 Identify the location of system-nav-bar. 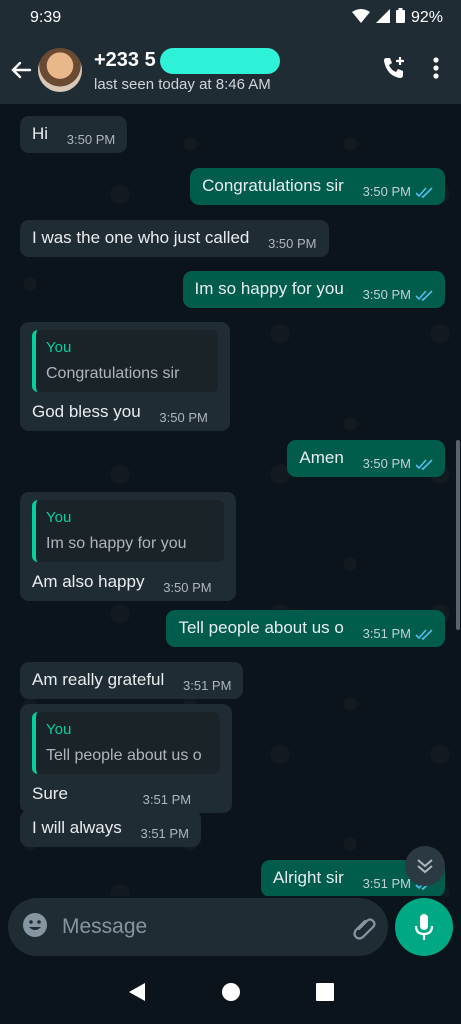
(230, 994).